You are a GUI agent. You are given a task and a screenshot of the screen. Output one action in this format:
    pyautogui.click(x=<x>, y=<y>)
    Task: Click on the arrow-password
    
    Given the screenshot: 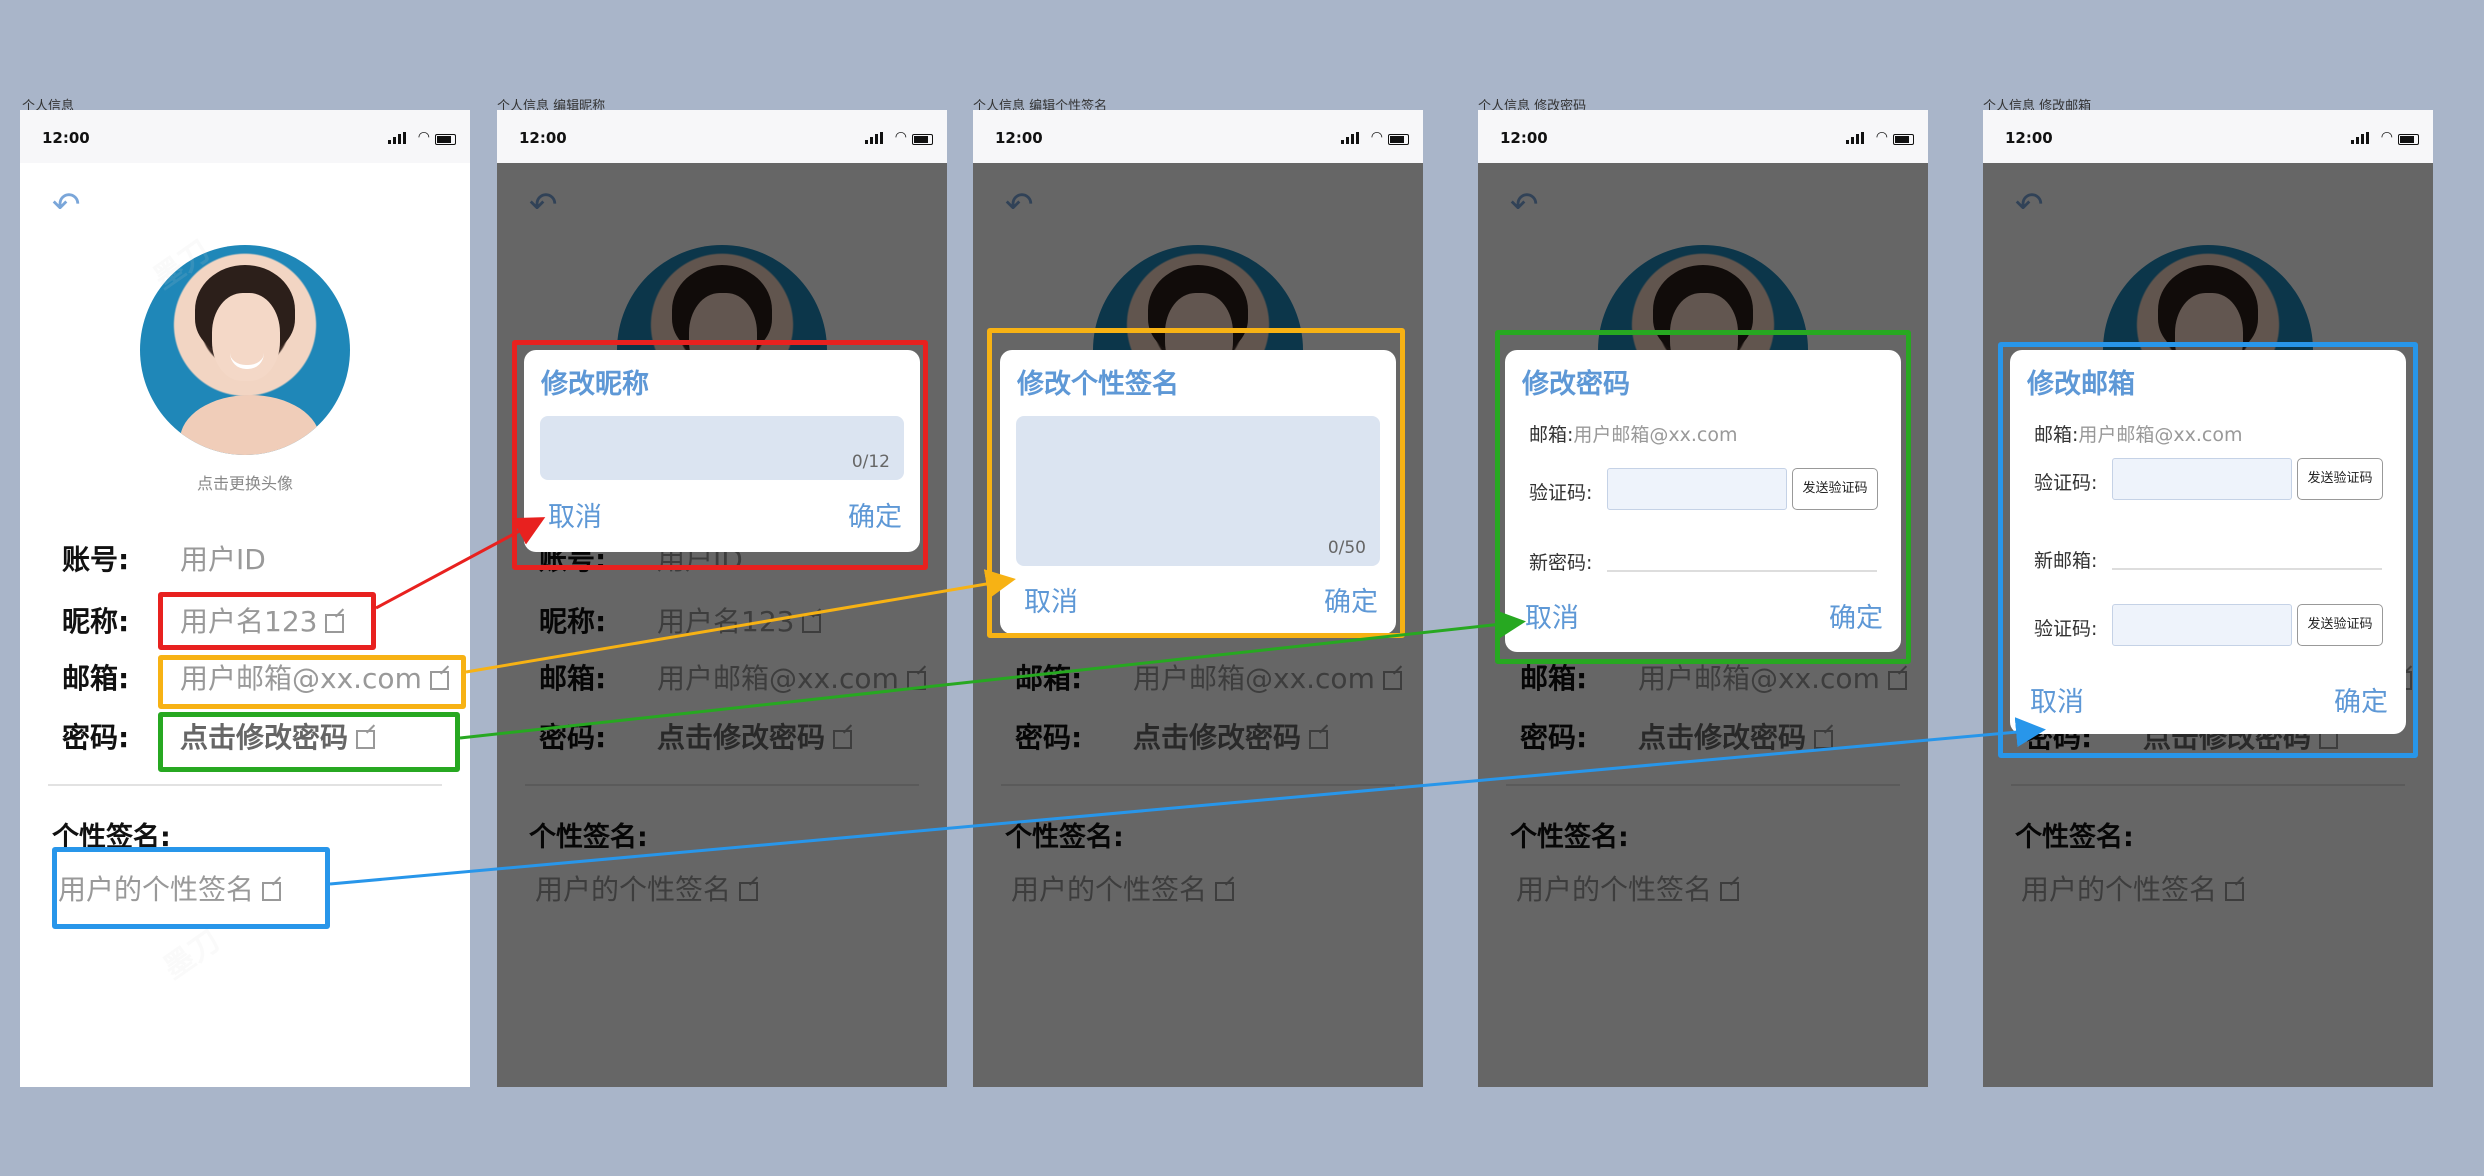 What is the action you would take?
    pyautogui.click(x=992, y=674)
    